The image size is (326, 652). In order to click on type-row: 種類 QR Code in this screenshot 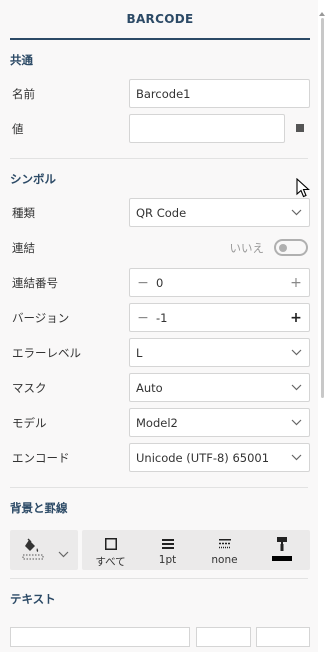, I will do `click(160, 212)`.